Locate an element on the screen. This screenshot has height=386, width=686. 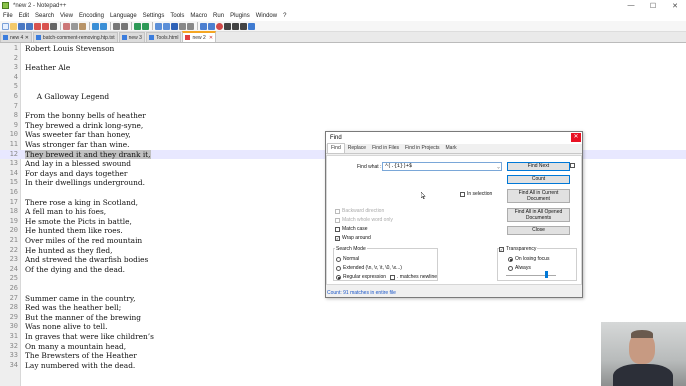
close-all-icon is located at coordinates (45, 26).